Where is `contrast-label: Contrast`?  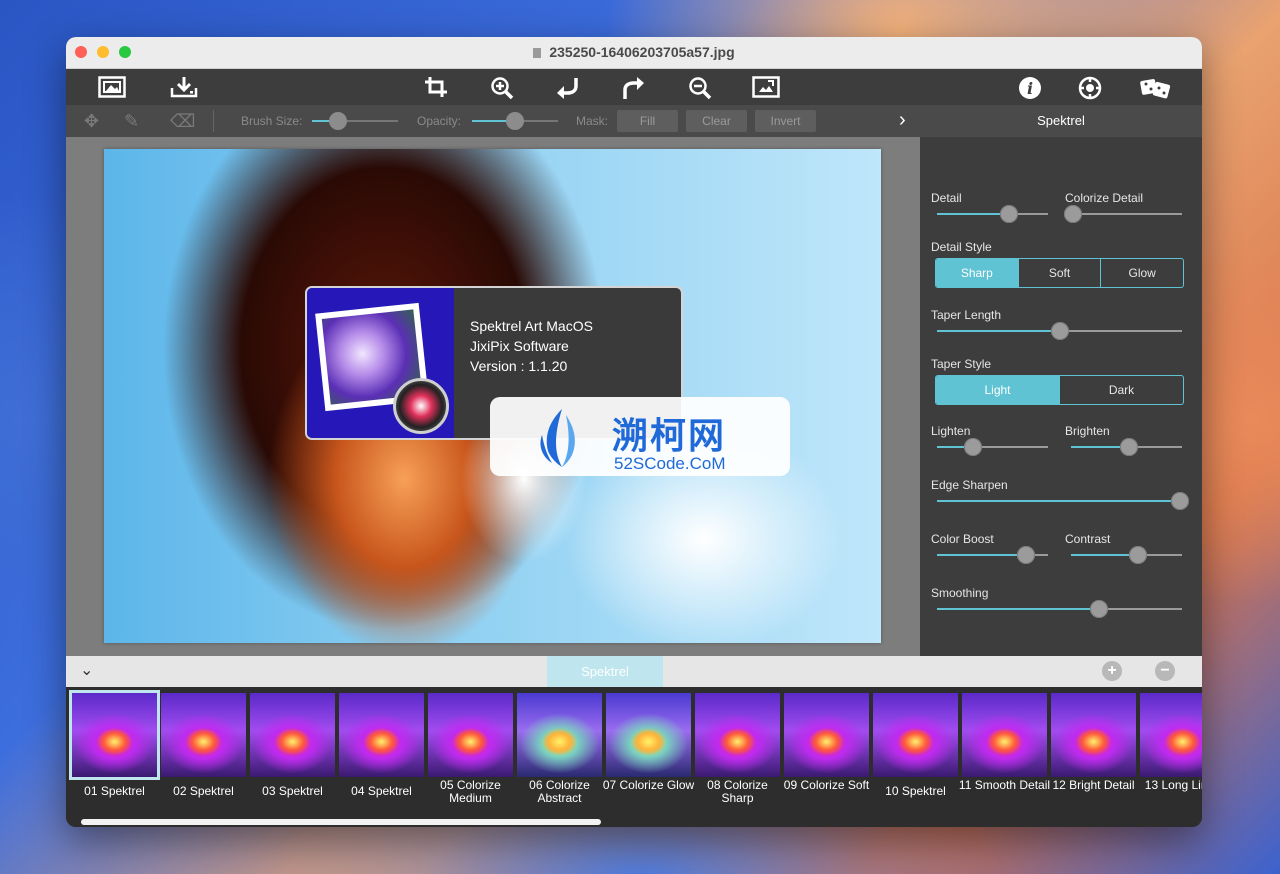 contrast-label: Contrast is located at coordinates (1088, 539).